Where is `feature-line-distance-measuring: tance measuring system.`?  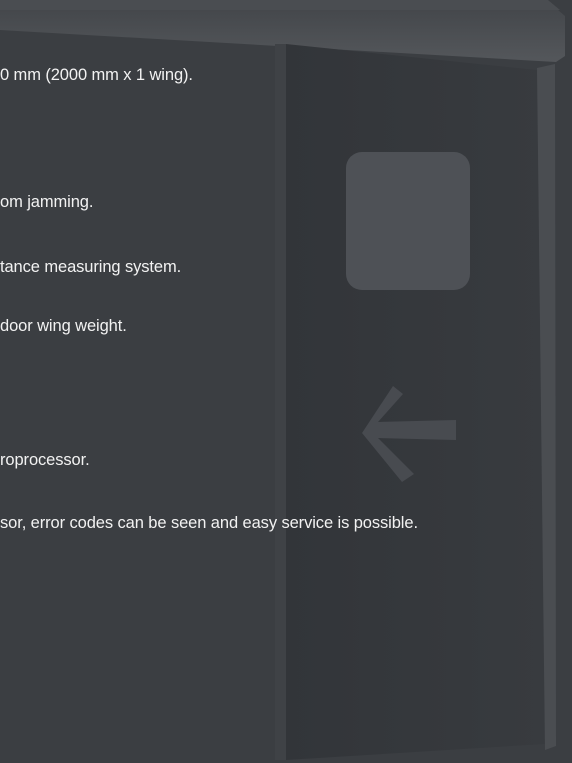
feature-line-distance-measuring: tance measuring system. is located at coordinates (91, 267).